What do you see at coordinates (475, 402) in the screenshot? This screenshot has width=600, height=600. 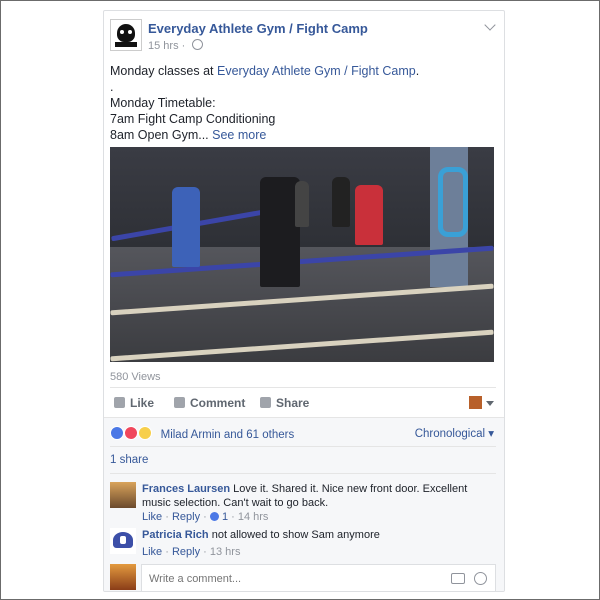 I see `viewer-avatar` at bounding box center [475, 402].